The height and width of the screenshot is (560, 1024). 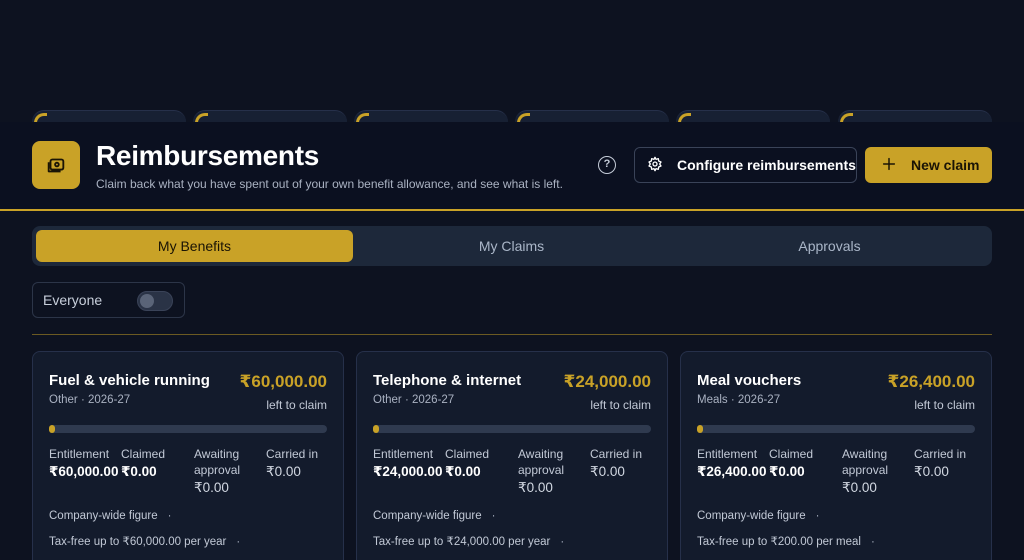 What do you see at coordinates (945, 165) in the screenshot?
I see `new-claim-label: New claim` at bounding box center [945, 165].